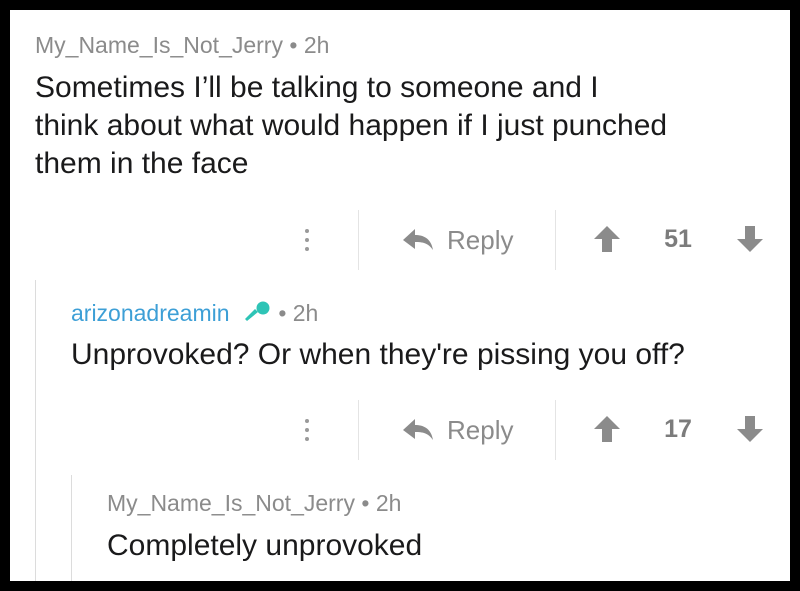 Image resolution: width=800 pixels, height=591 pixels. What do you see at coordinates (150, 313) in the screenshot?
I see `comment-author: arizonadreamin` at bounding box center [150, 313].